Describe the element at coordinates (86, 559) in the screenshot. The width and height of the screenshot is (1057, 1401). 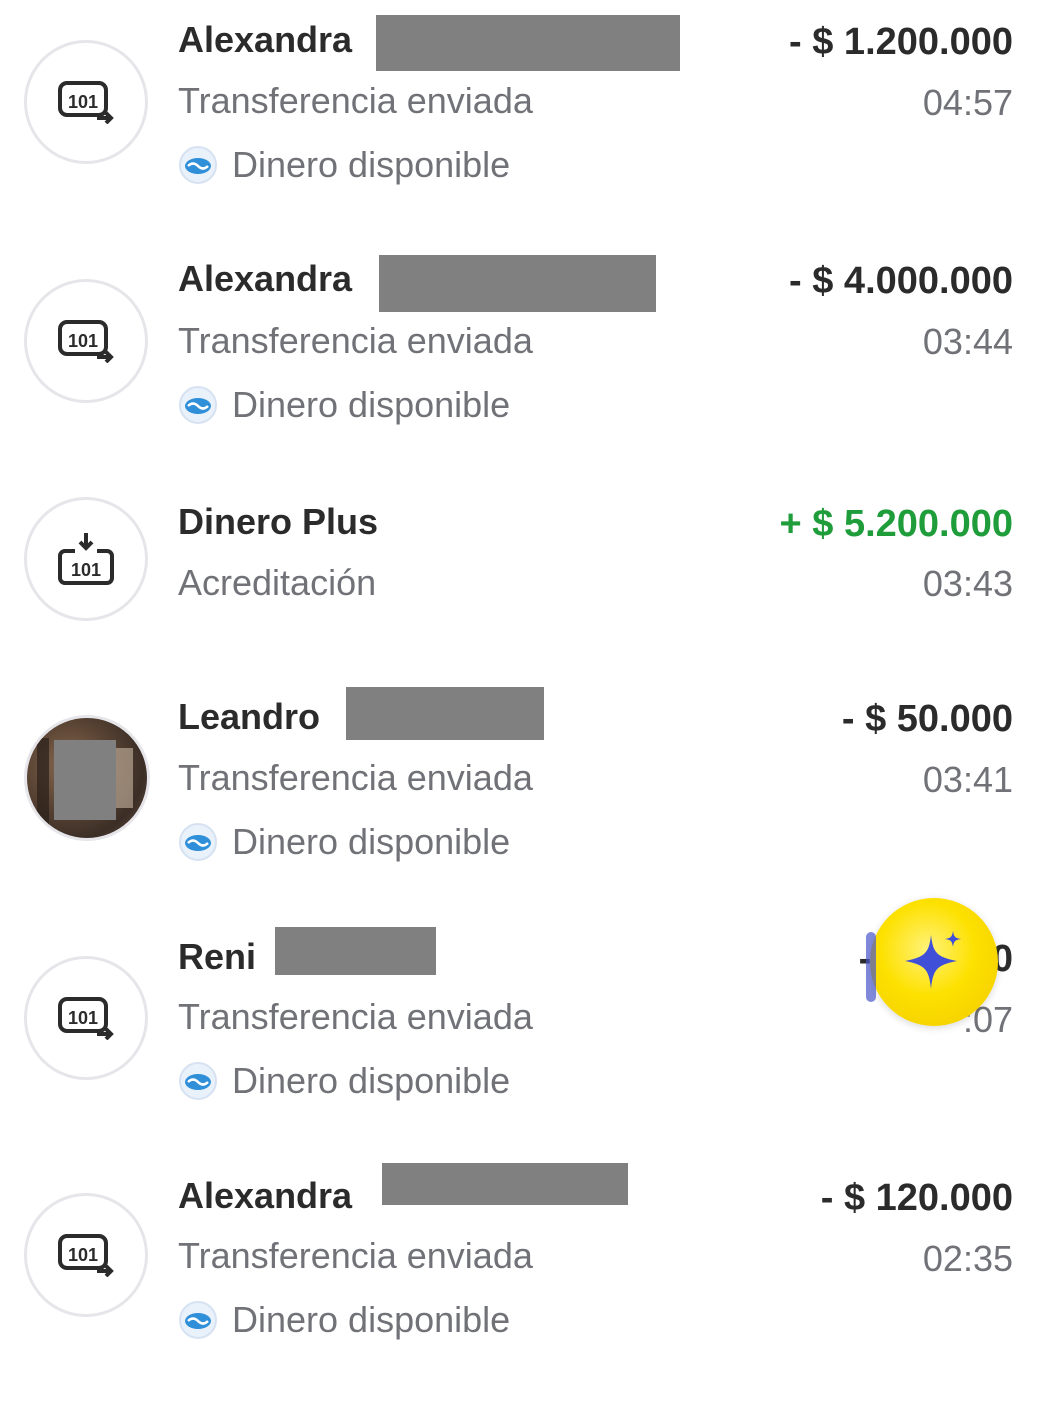
I see `deposit-in-icon: 101` at that location.